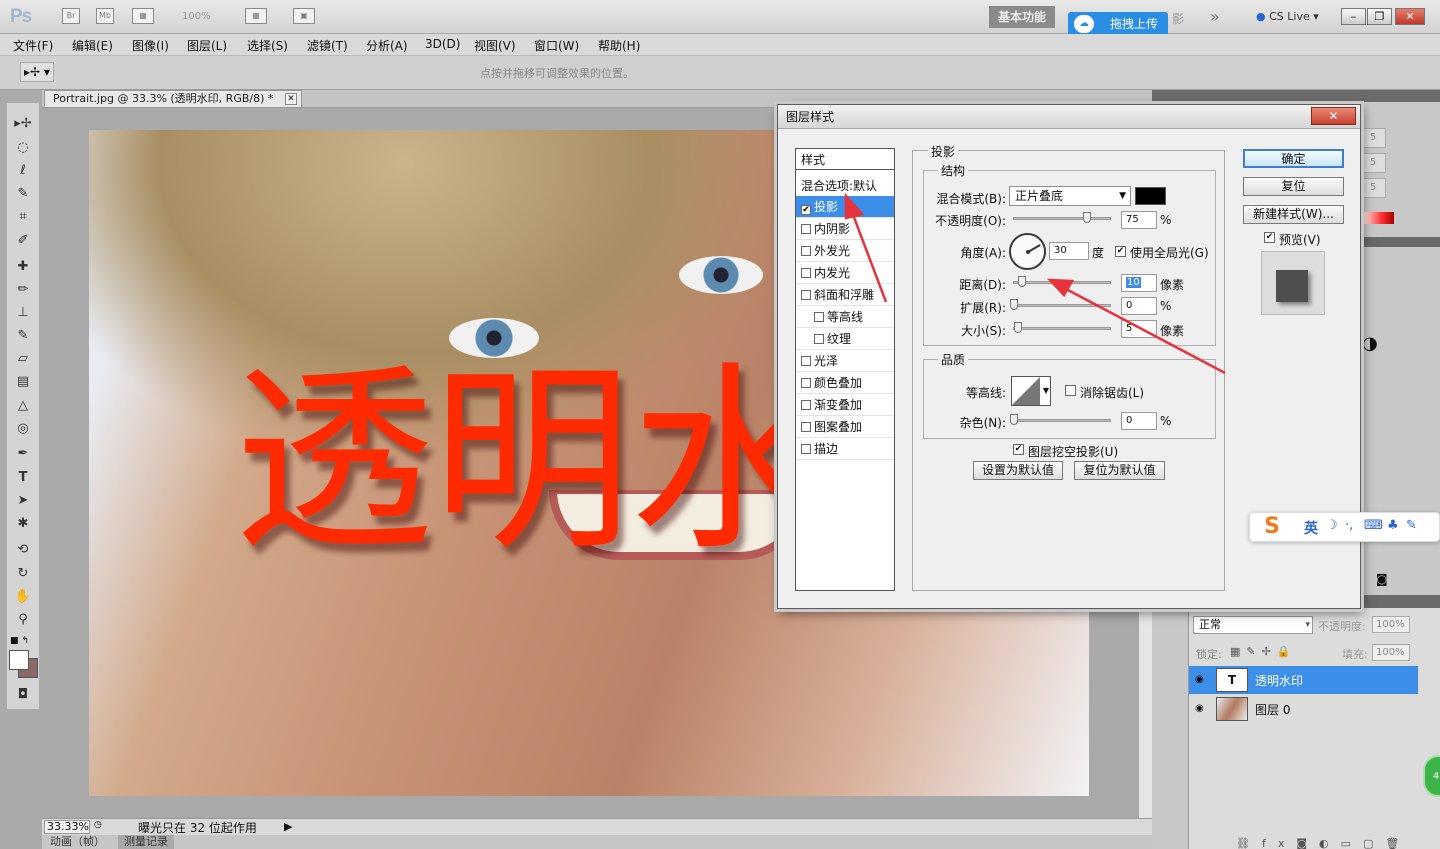 The width and height of the screenshot is (1440, 849). I want to click on spread-slider-track, so click(1062, 305).